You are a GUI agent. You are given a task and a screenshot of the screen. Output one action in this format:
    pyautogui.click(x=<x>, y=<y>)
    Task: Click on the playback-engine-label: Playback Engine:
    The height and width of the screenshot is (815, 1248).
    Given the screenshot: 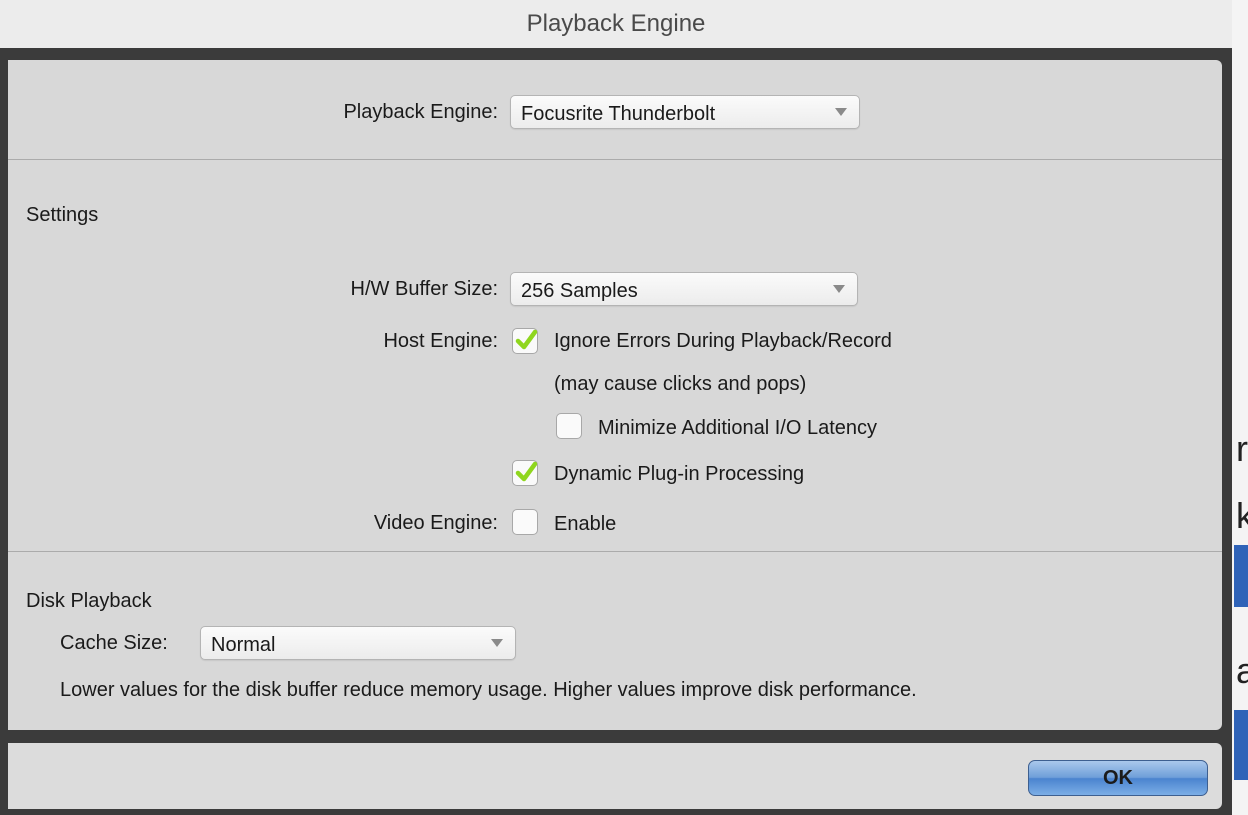 What is the action you would take?
    pyautogui.click(x=420, y=112)
    